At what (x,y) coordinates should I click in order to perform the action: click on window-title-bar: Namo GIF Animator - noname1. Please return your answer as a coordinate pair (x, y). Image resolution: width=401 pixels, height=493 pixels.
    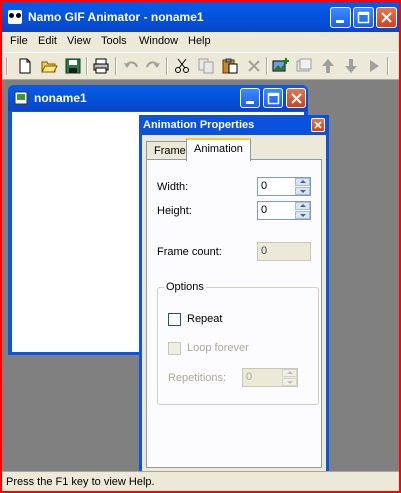
    Looking at the image, I should click on (200, 17).